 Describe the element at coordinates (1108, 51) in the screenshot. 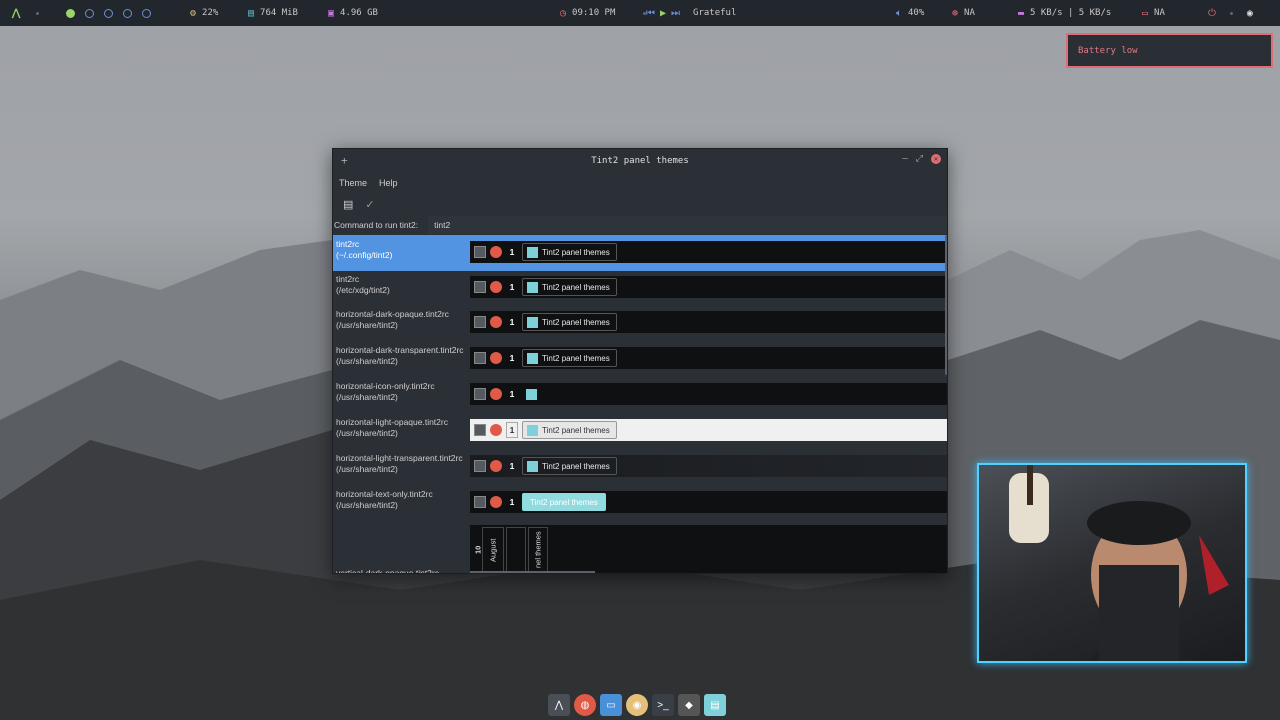

I see `notification-text: Battery low` at that location.